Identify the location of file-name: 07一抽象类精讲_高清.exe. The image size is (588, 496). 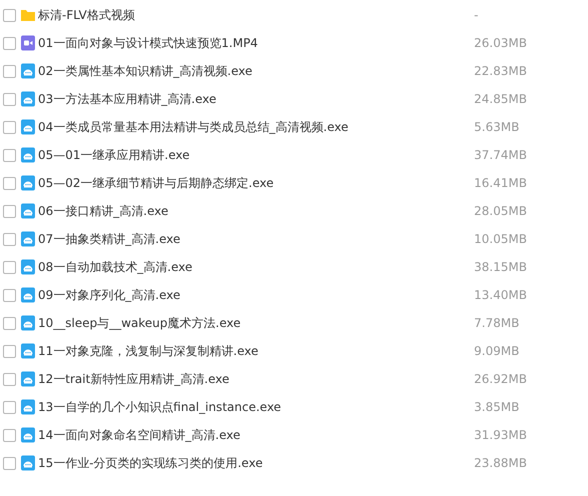
(256, 239).